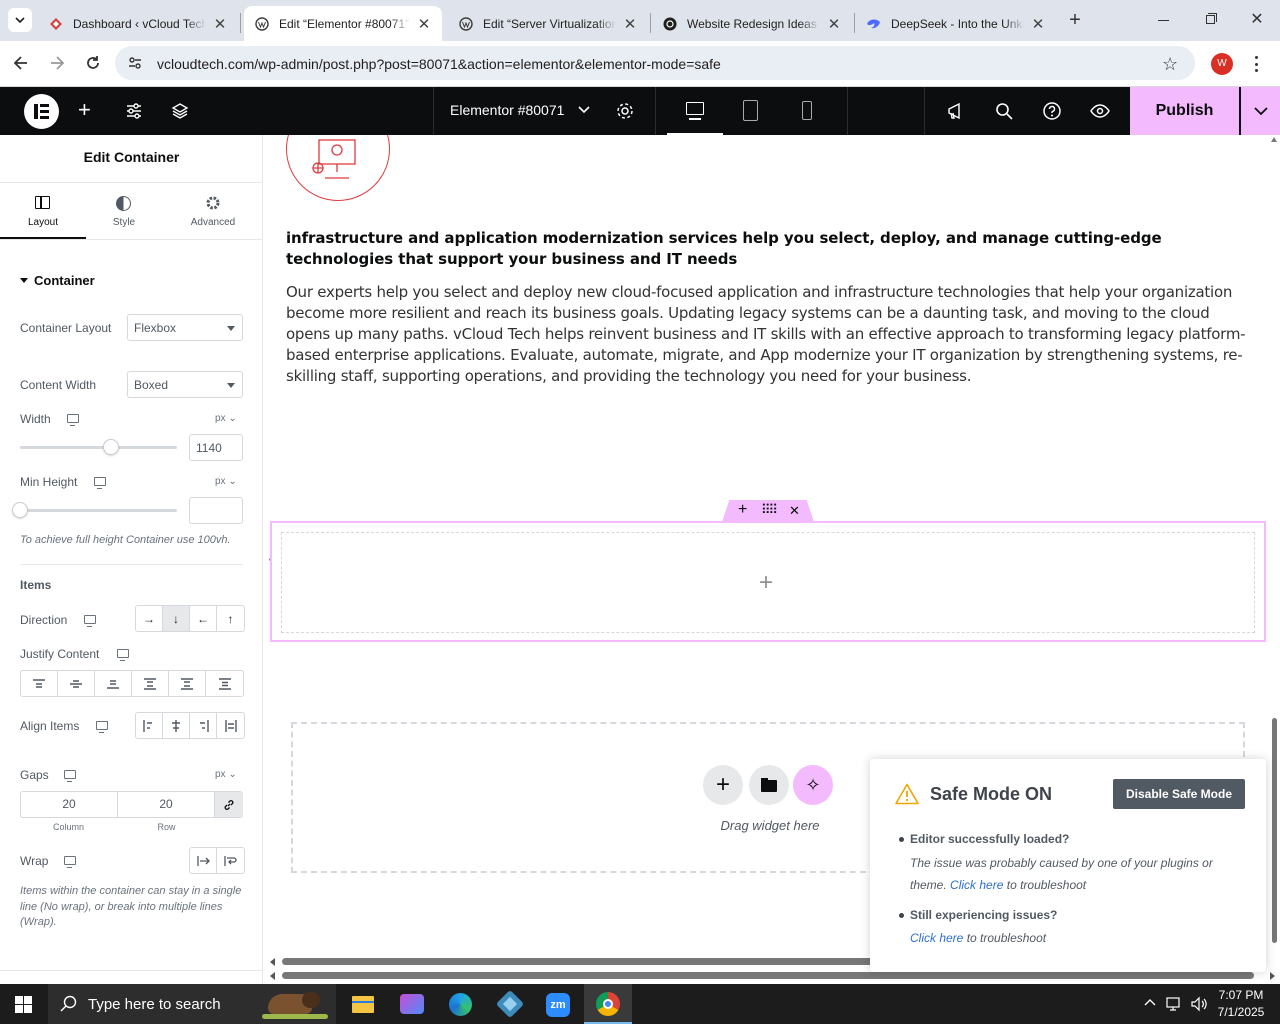 This screenshot has width=1280, height=1024. What do you see at coordinates (1222, 64) in the screenshot?
I see `profile-avatar: W` at bounding box center [1222, 64].